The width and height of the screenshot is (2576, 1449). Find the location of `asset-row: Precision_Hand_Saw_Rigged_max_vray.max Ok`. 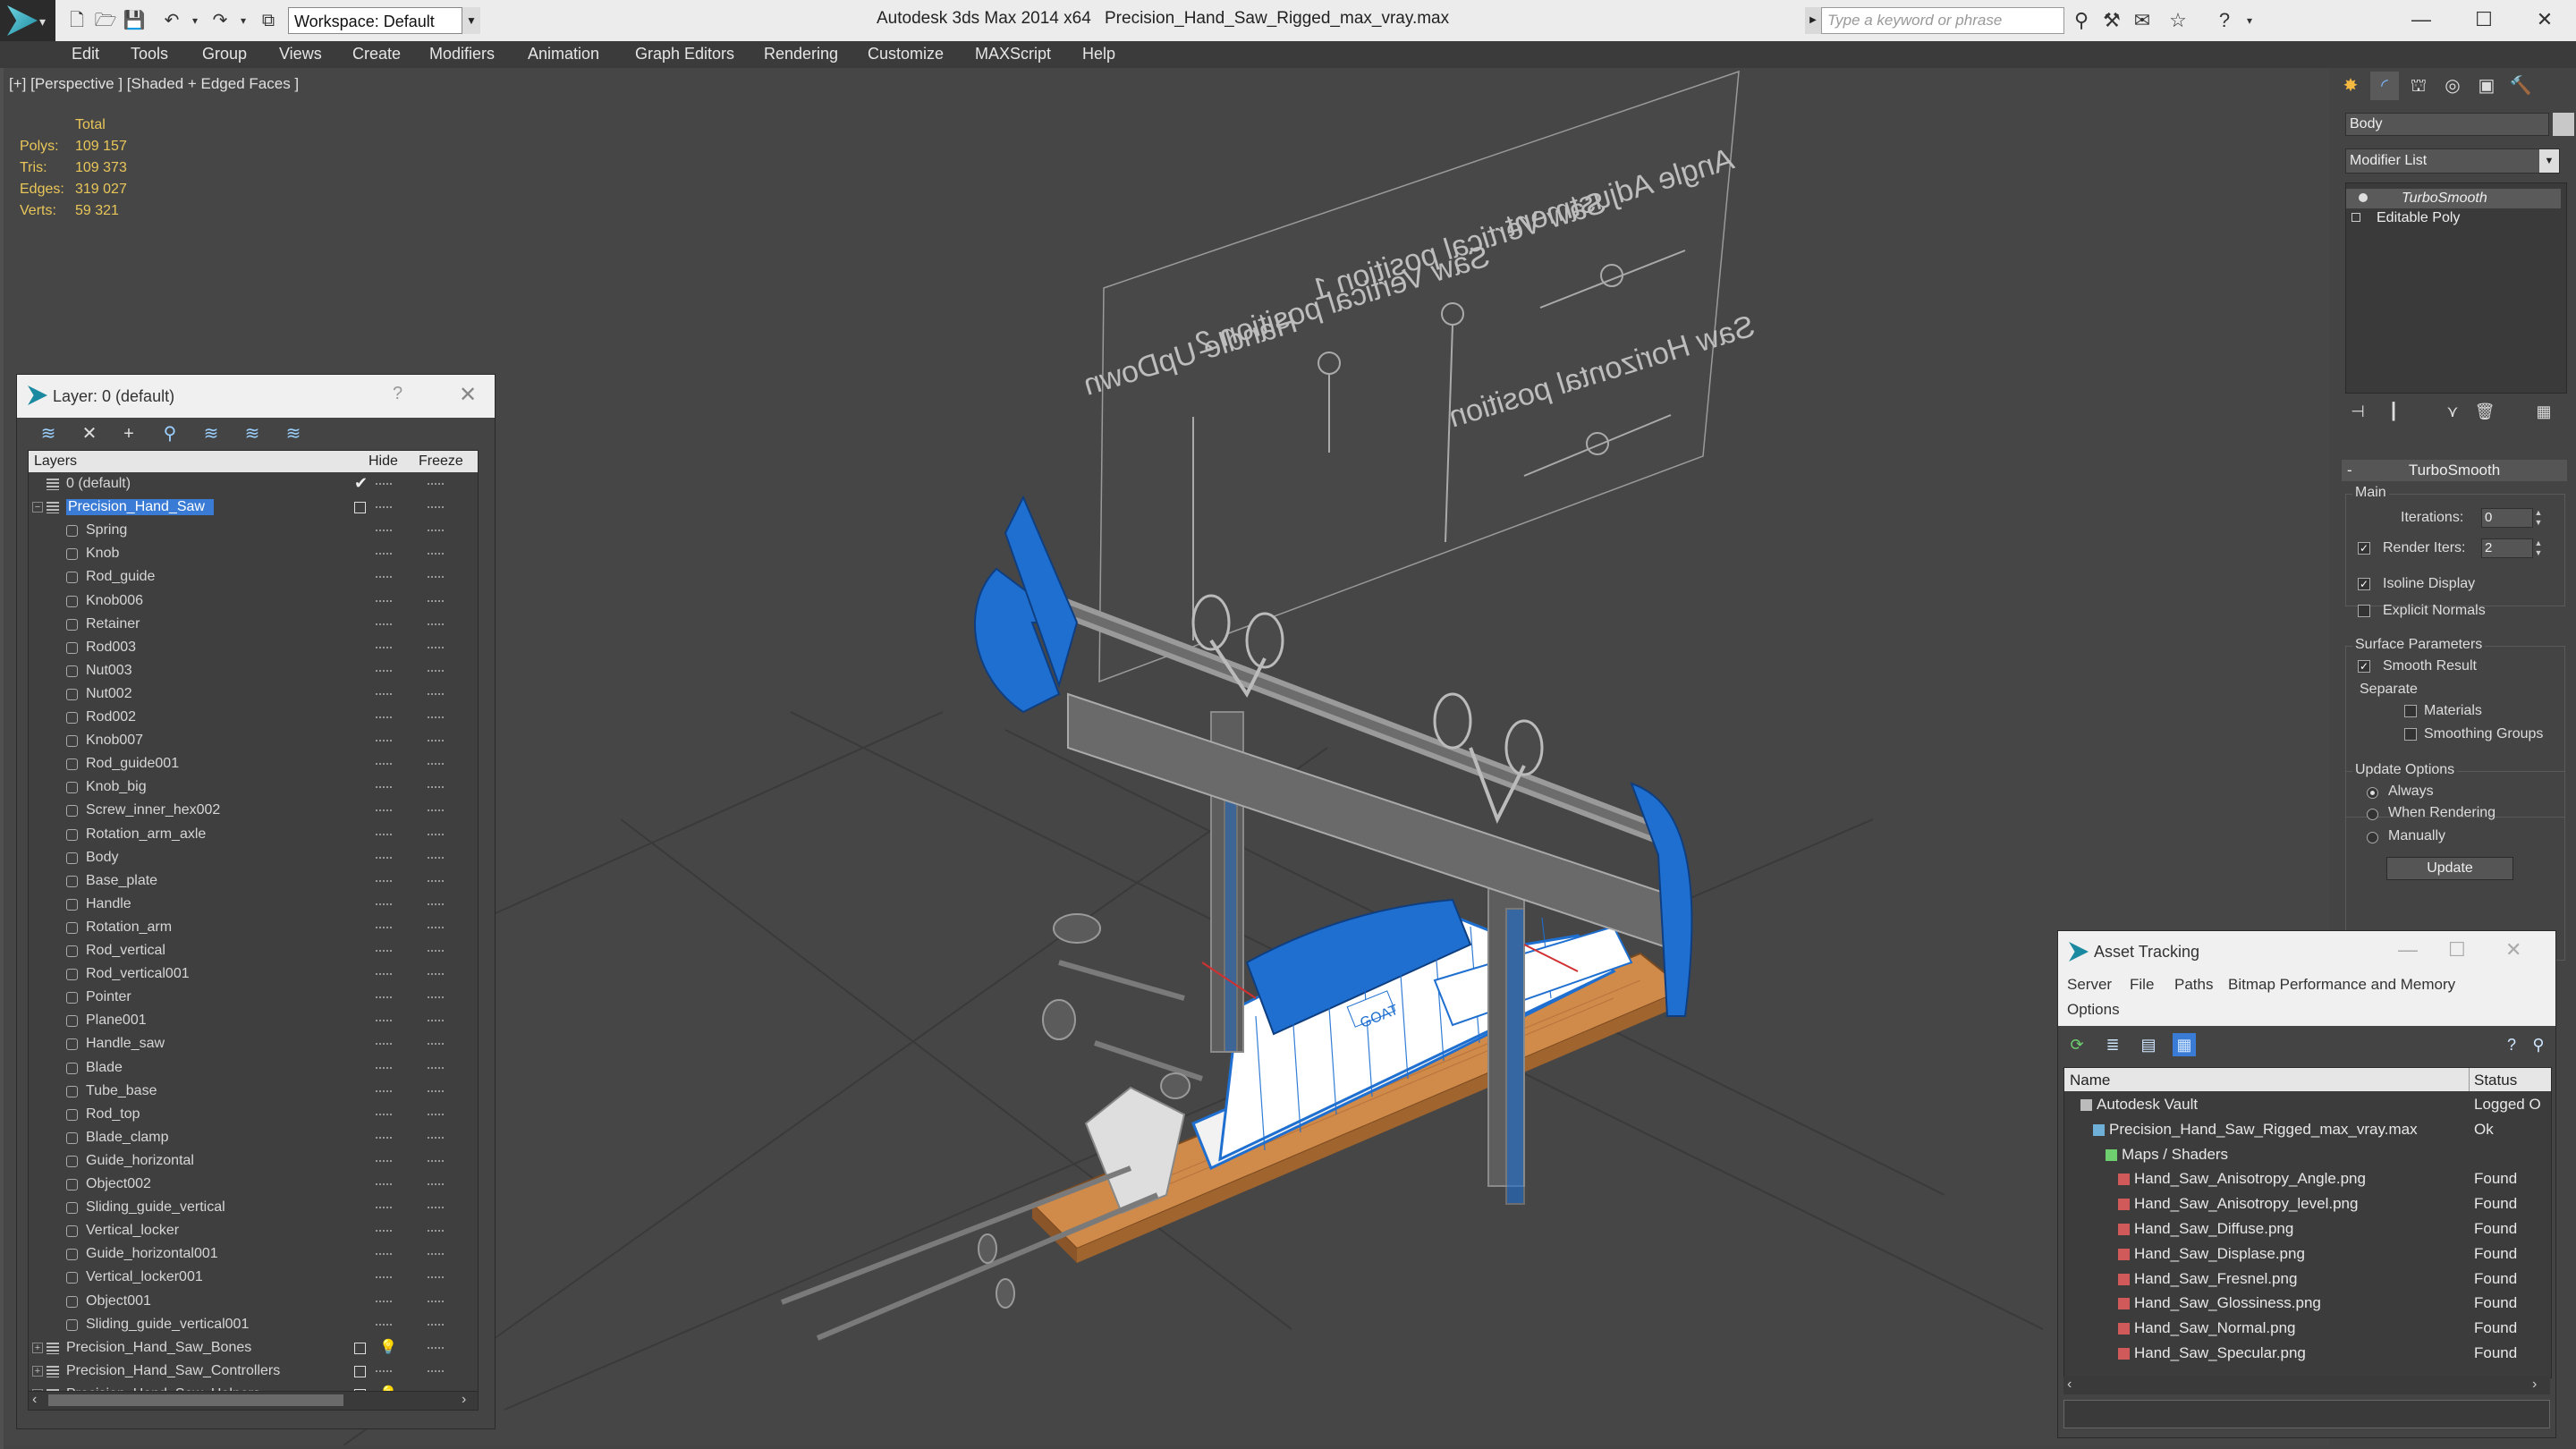

asset-row: Precision_Hand_Saw_Rigged_max_vray.max Ok is located at coordinates (2307, 1129).